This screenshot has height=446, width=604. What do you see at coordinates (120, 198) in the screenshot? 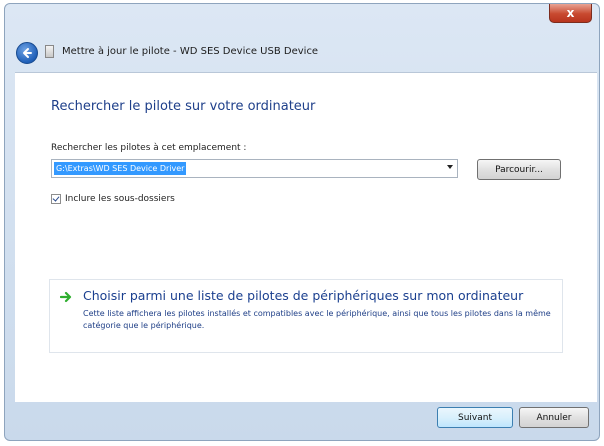
I see `include-subfolders-label: Inclure les sous-dossiers` at bounding box center [120, 198].